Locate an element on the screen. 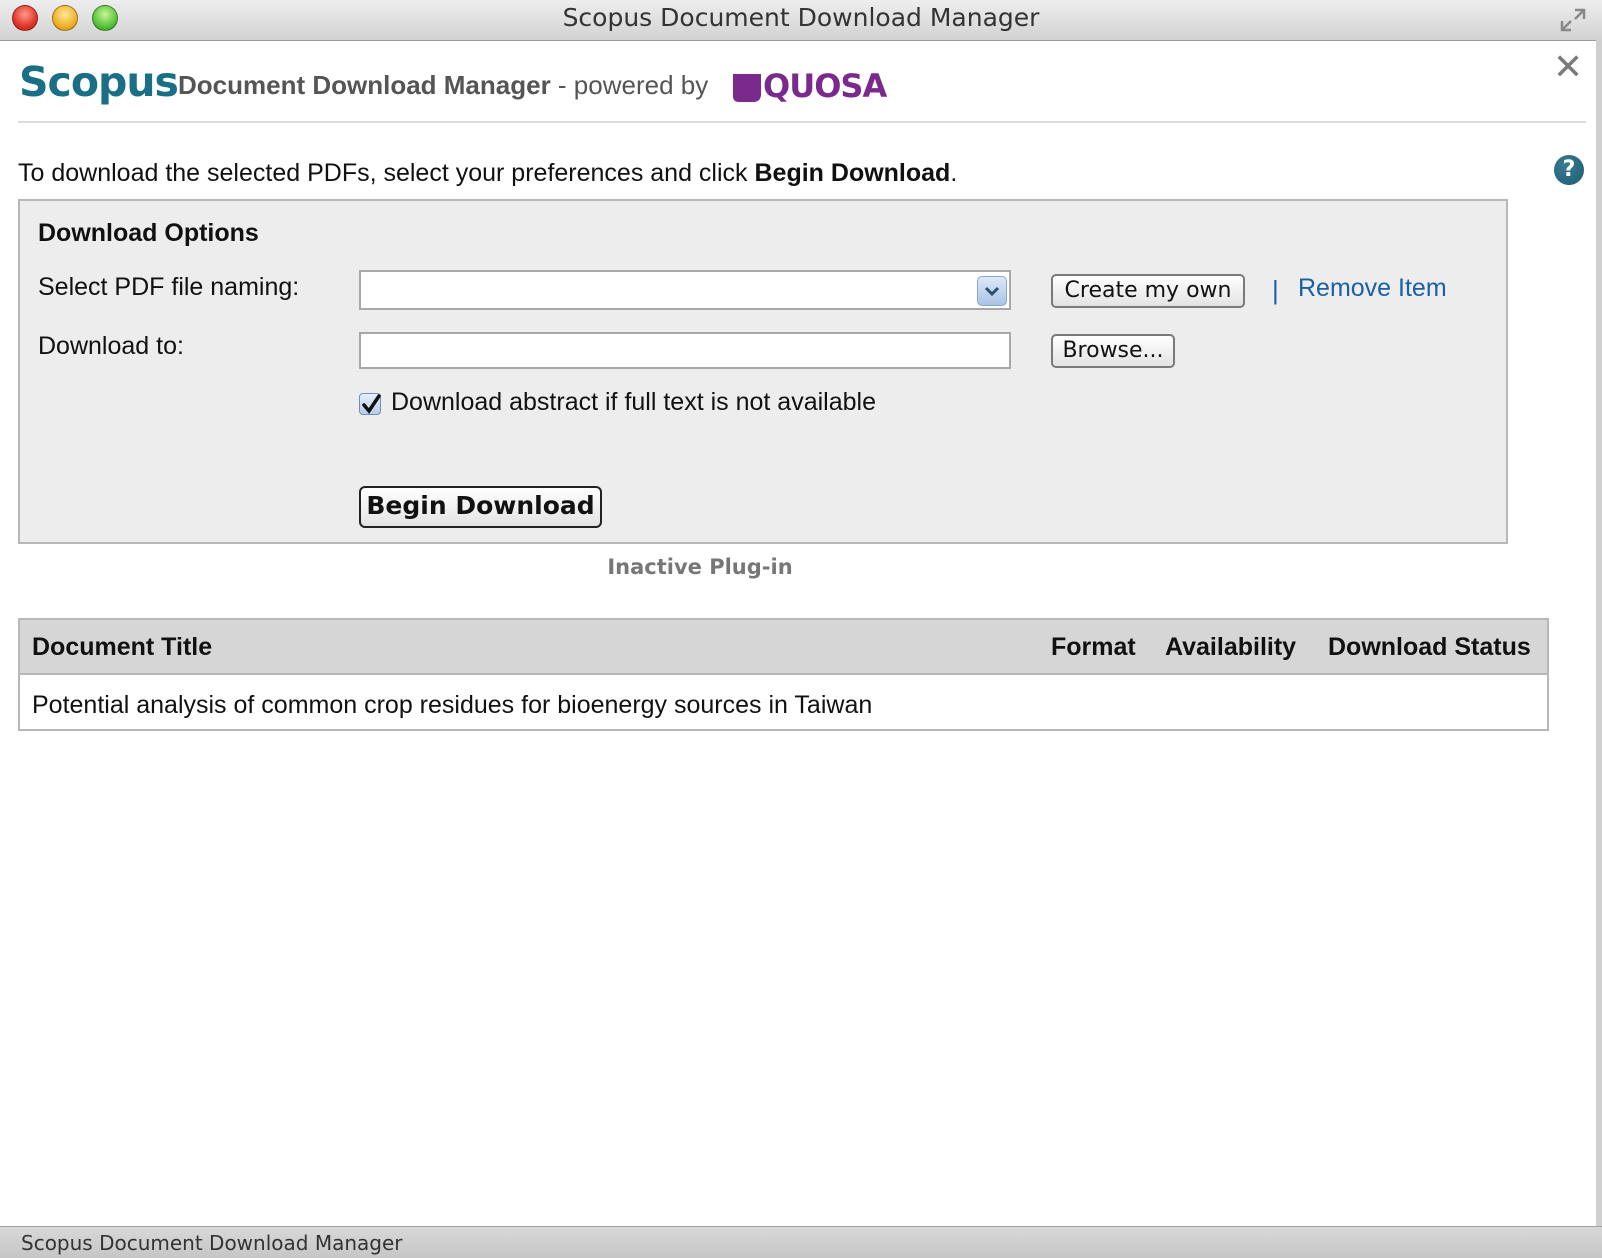 This screenshot has height=1258, width=1602. quosa-logo-icon is located at coordinates (747, 88).